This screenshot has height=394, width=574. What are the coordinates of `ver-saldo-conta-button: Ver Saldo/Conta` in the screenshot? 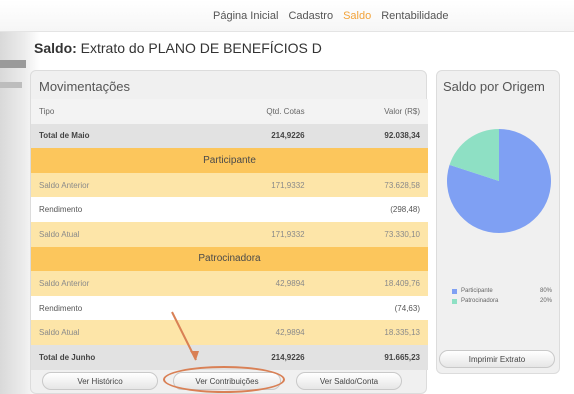 It's located at (349, 381).